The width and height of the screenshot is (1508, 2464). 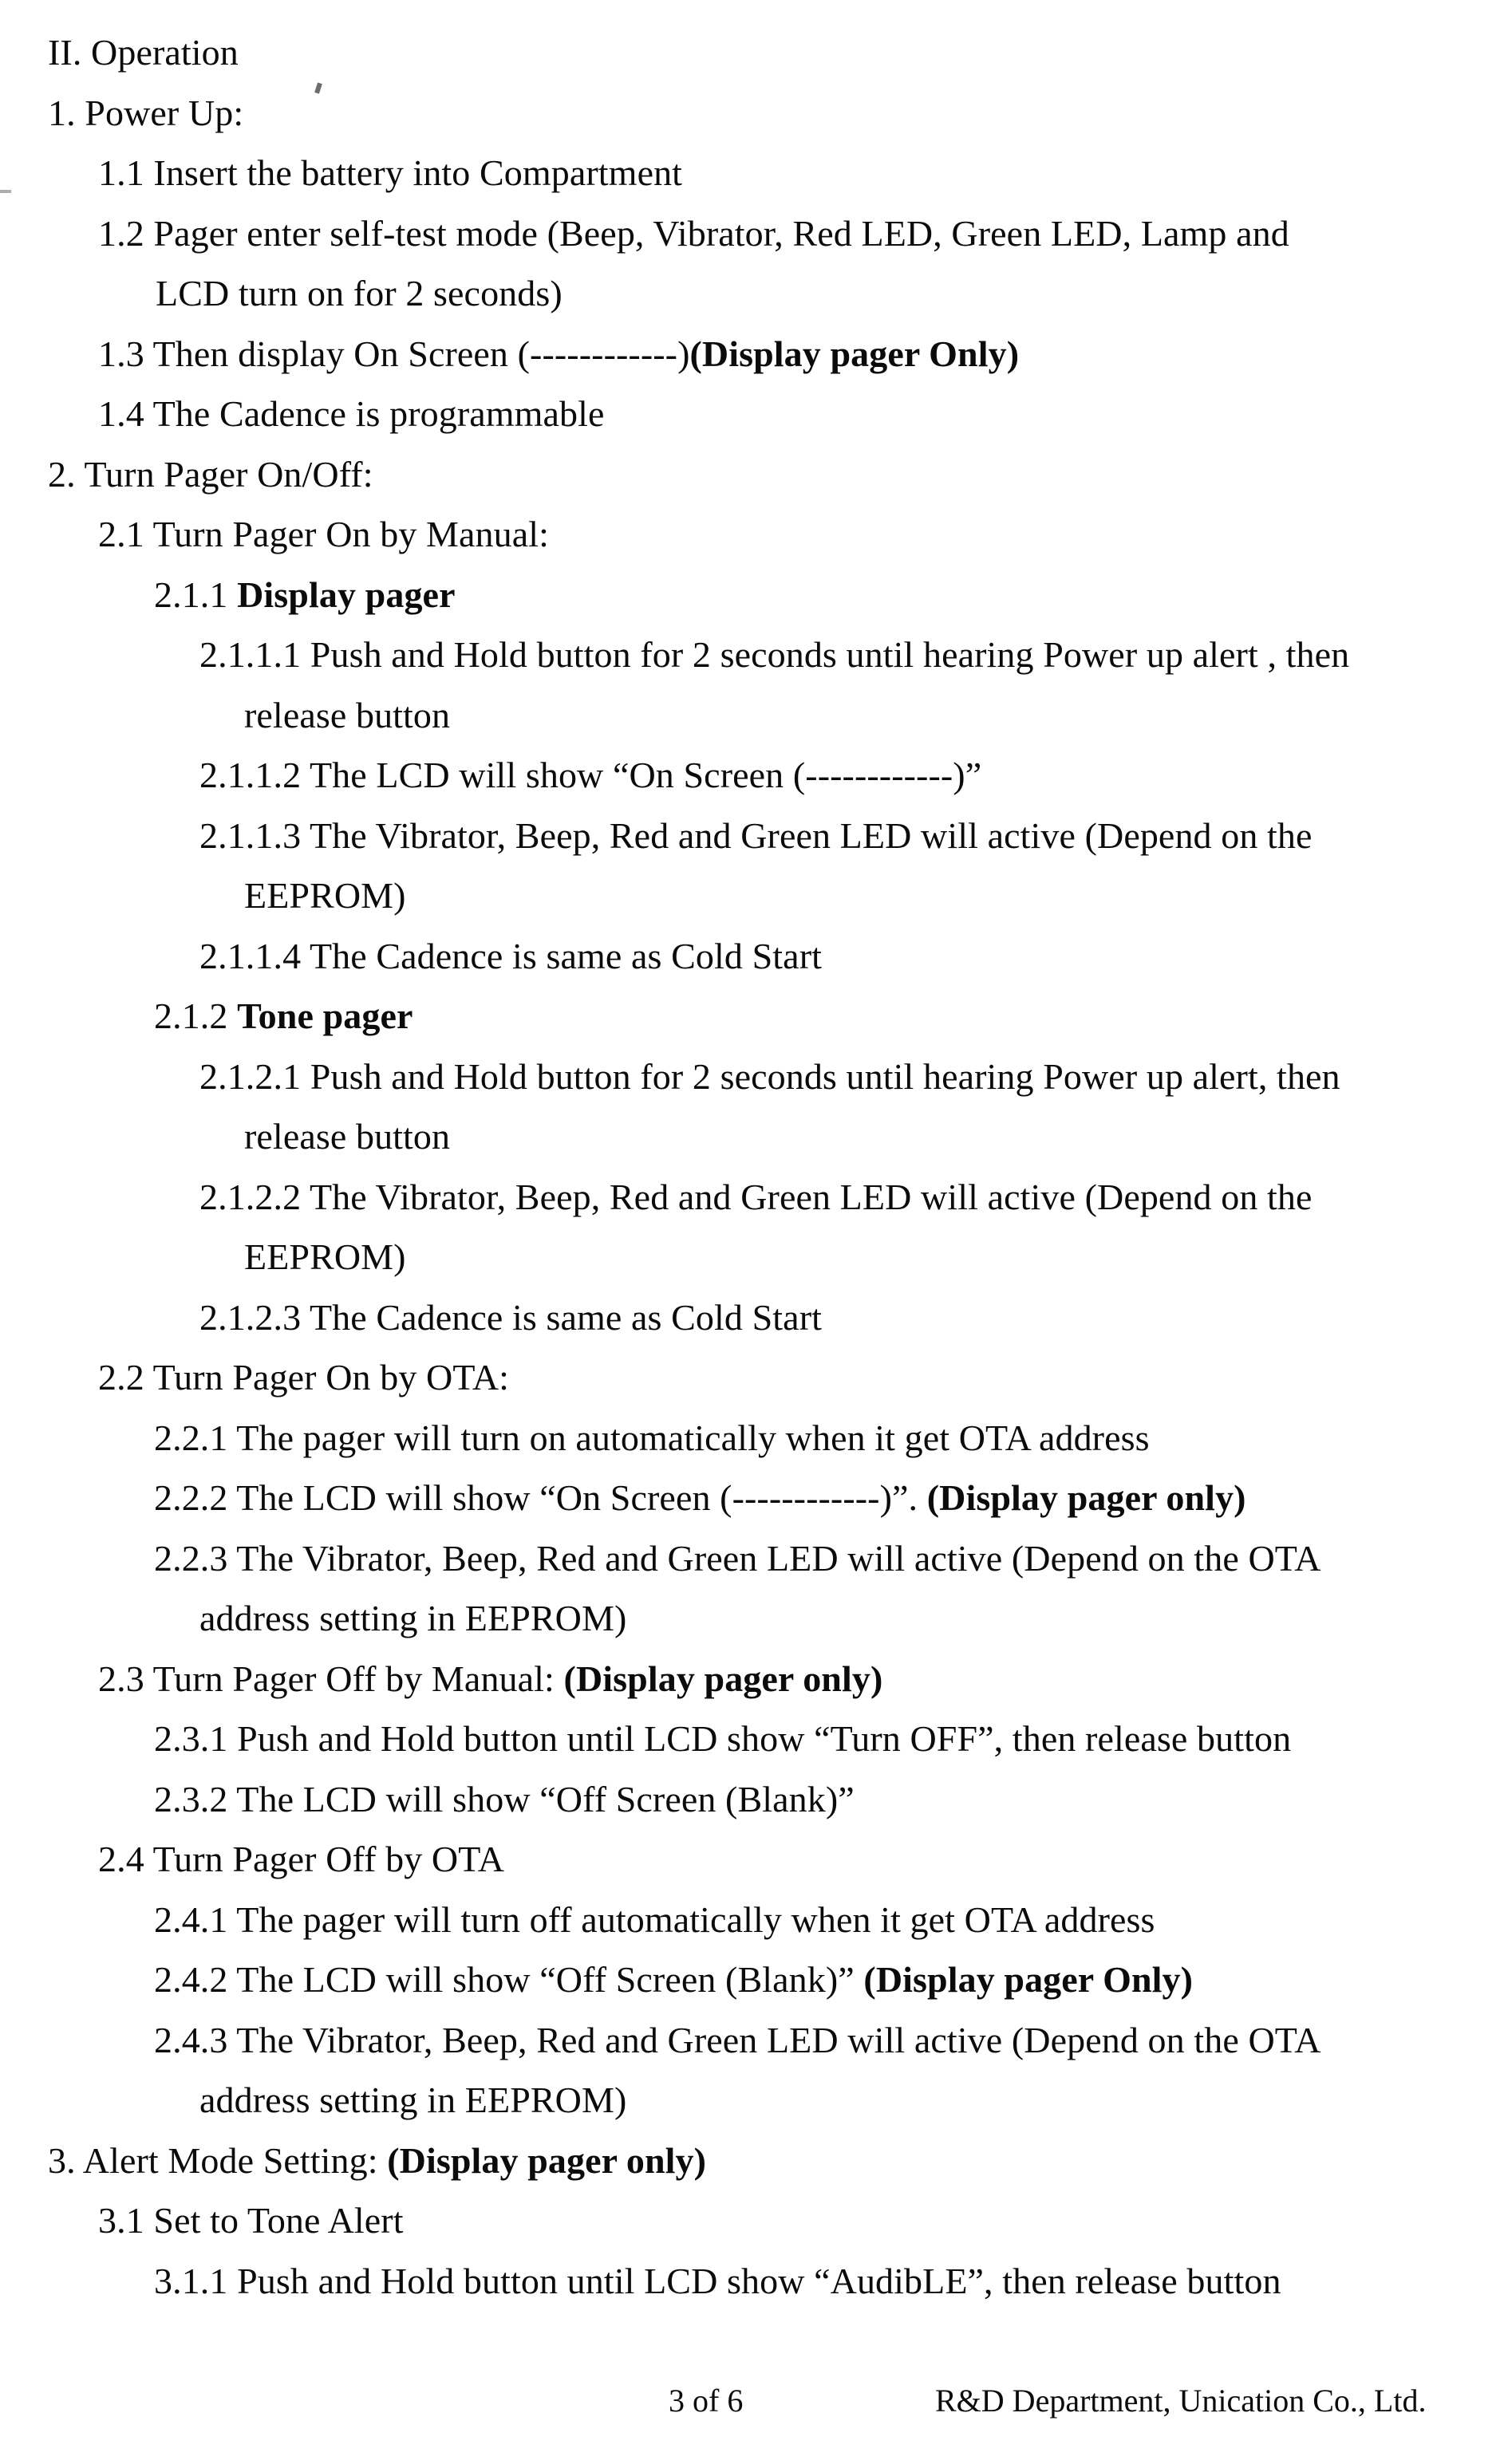 What do you see at coordinates (754, 2100) in the screenshot?
I see `doc-line-l-2-4-3w: address setting in EEPROM)` at bounding box center [754, 2100].